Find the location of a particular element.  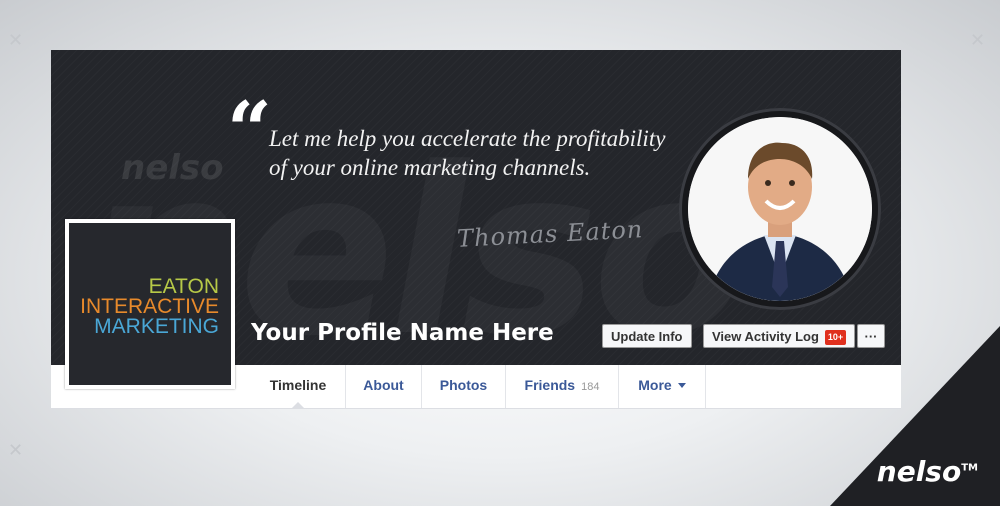

tab-label: Friends is located at coordinates (550, 385).